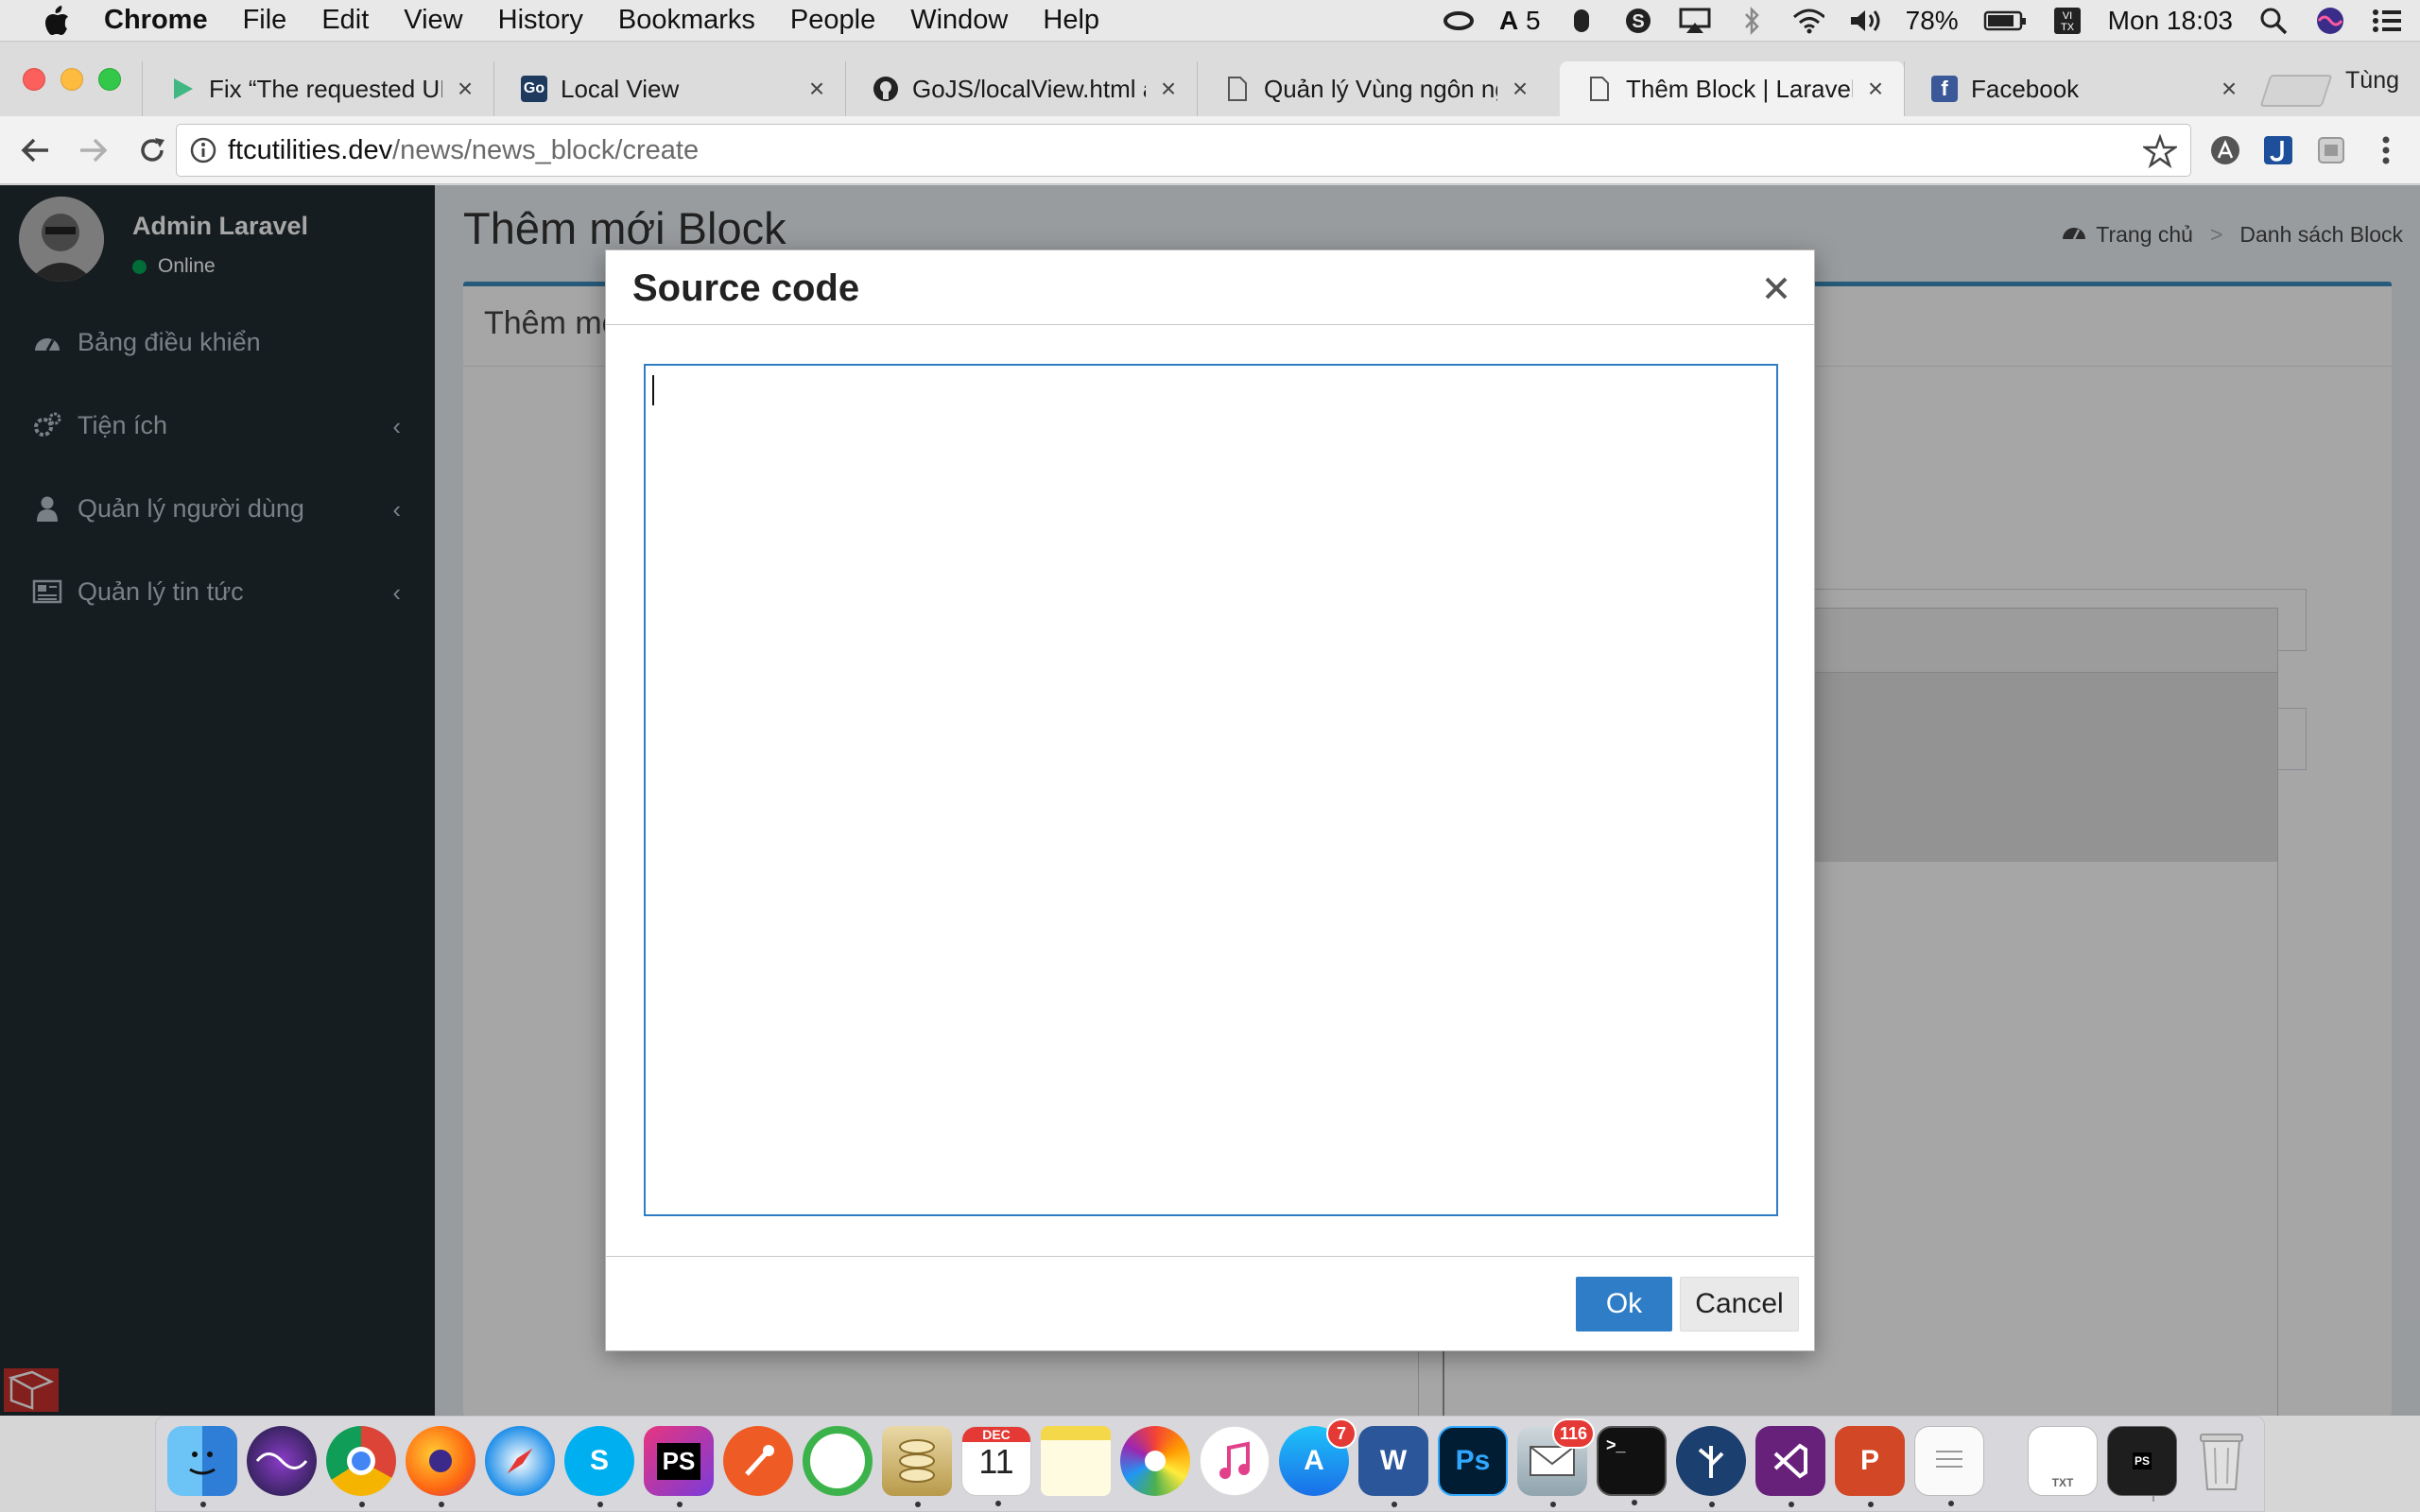  I want to click on text-caret, so click(653, 390).